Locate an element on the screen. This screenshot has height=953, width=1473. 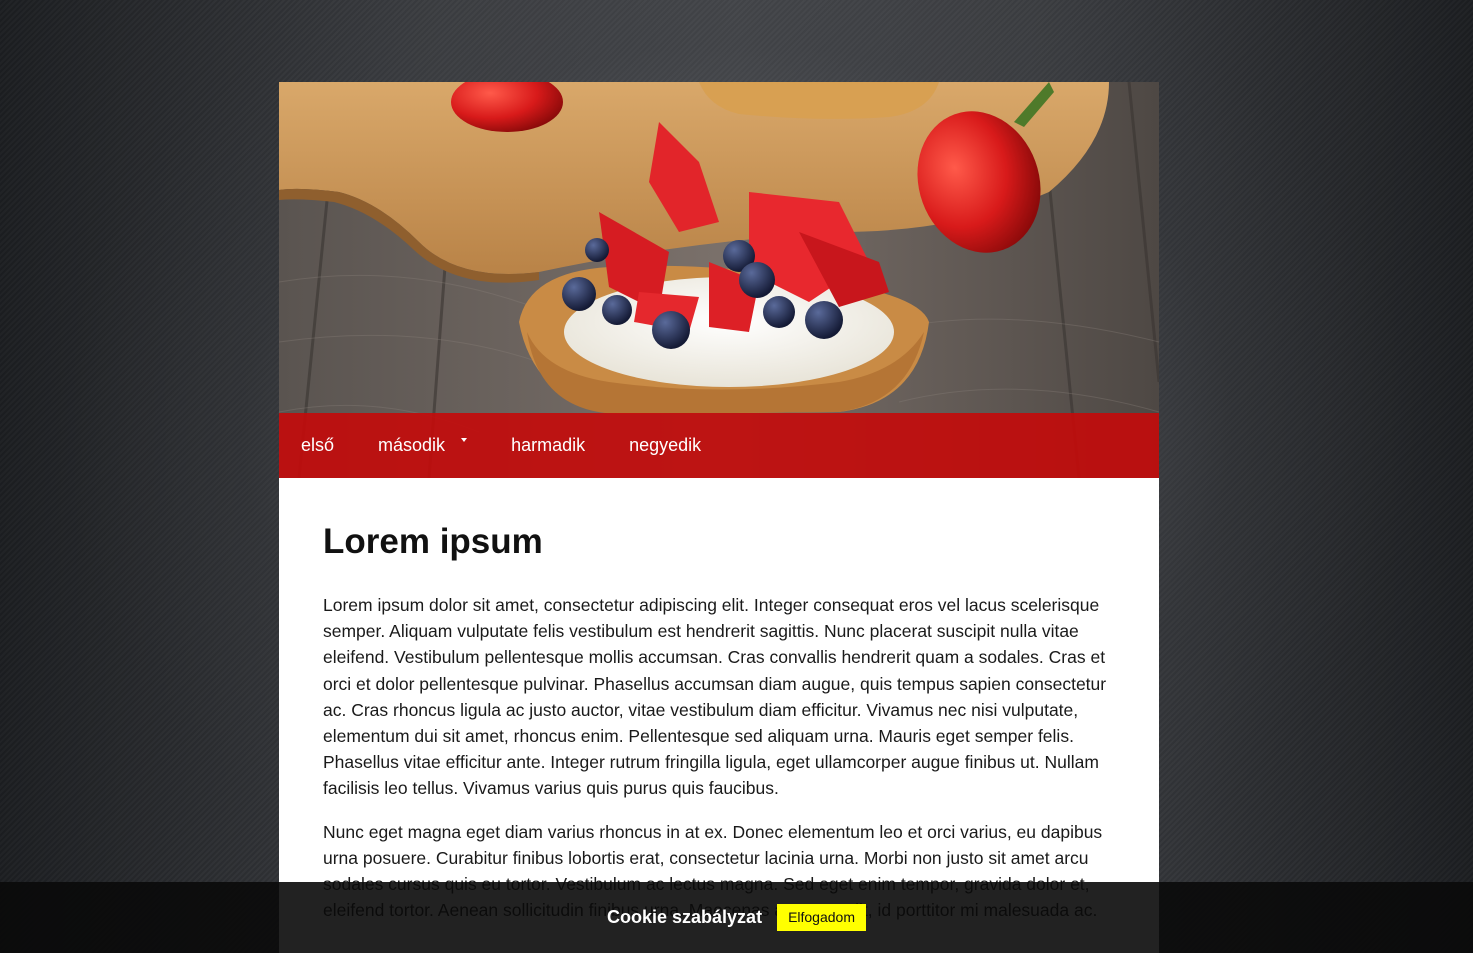
nav-item-first: első is located at coordinates (317, 445).